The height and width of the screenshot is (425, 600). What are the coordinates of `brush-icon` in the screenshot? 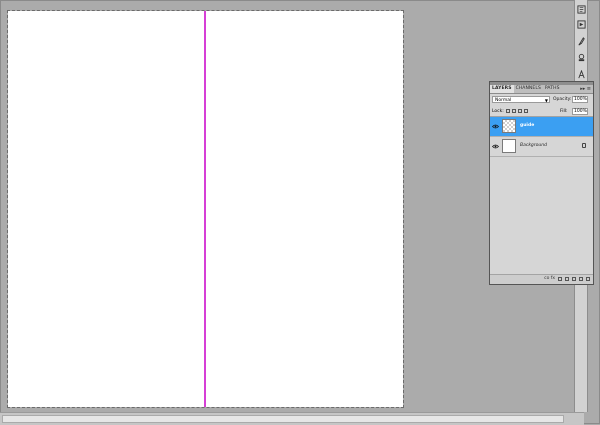 It's located at (581, 41).